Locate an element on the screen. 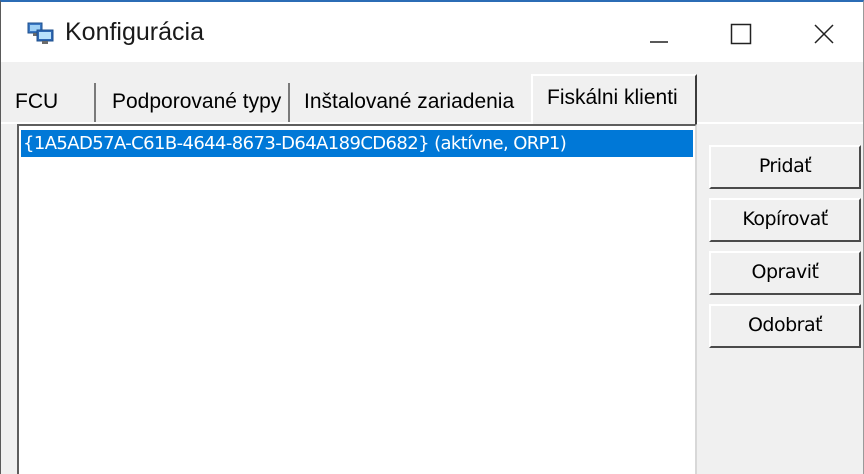 Image resolution: width=864 pixels, height=474 pixels. minimize-button is located at coordinates (658, 33).